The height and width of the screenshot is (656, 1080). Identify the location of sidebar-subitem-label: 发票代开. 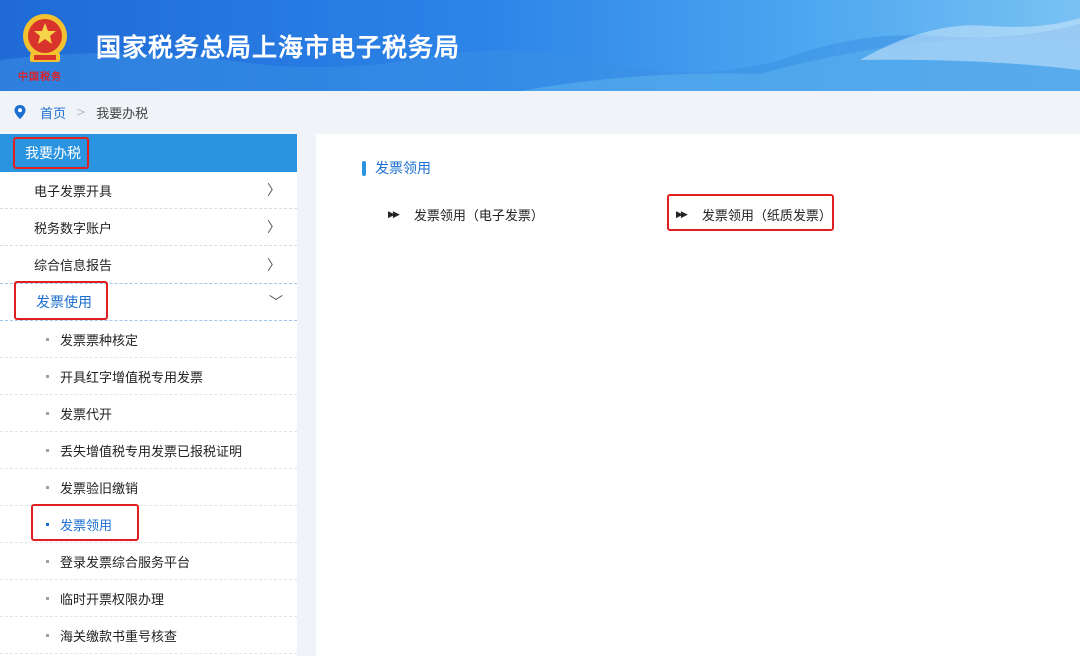
(86, 415).